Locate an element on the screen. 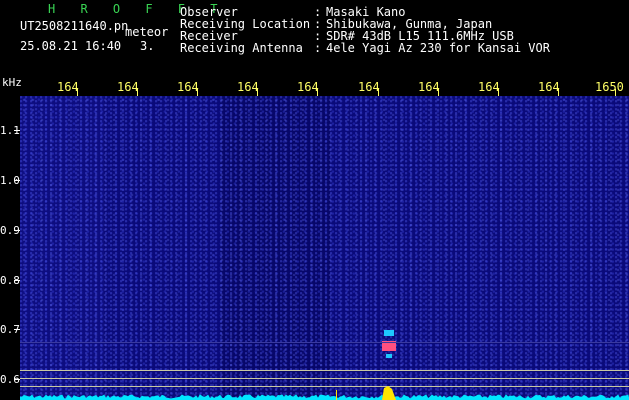  frequency-axis: kHz 164 164 164 164 164 164 164 164 164 1650 is located at coordinates (314, 86).